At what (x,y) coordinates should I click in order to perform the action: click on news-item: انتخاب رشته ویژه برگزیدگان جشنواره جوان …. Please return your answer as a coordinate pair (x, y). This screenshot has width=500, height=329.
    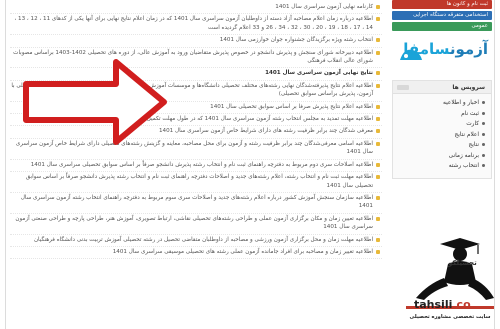
    Looking at the image, I should click on (196, 41).